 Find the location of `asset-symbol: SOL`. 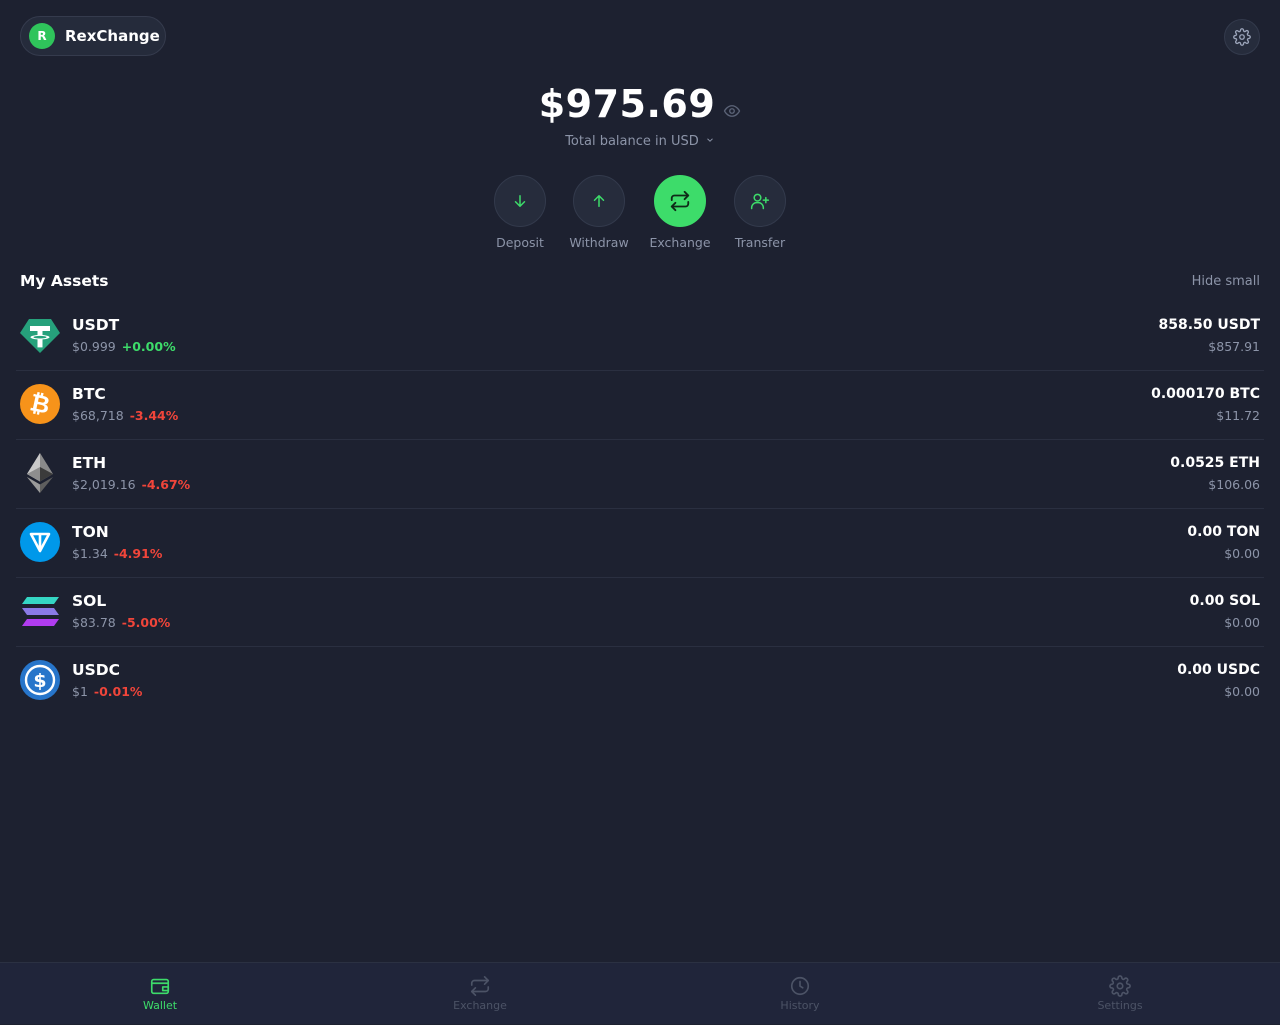

asset-symbol: SOL is located at coordinates (89, 601).